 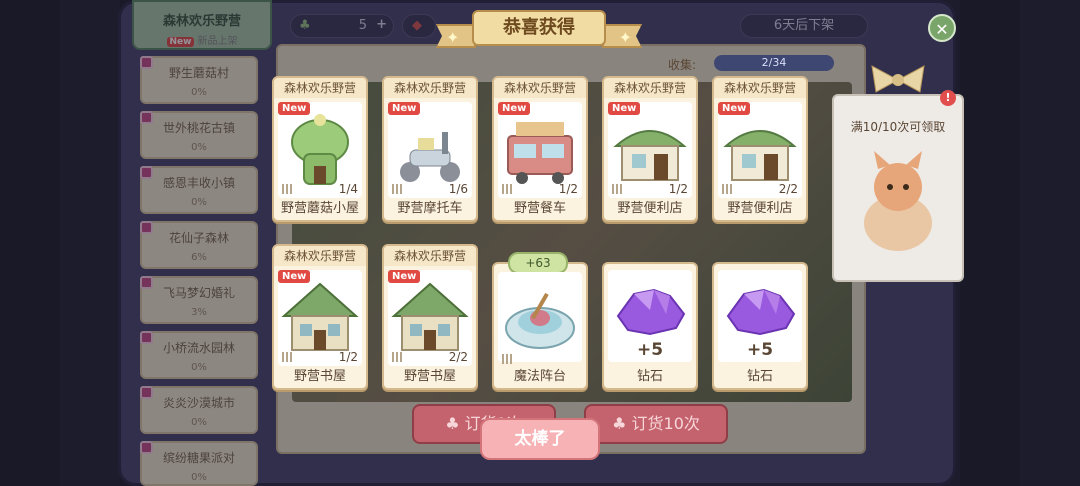 I want to click on reward-banner: 恭喜获得 ✦ ✦, so click(x=539, y=29).